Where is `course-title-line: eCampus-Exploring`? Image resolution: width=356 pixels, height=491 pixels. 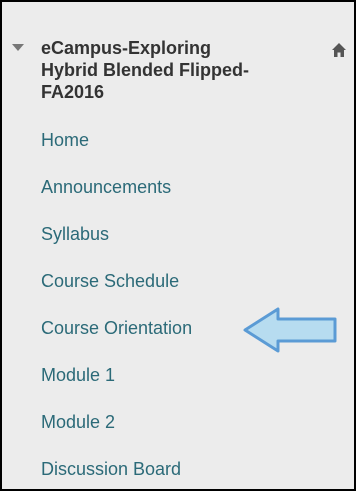
course-title-line: eCampus-Exploring is located at coordinates (126, 48).